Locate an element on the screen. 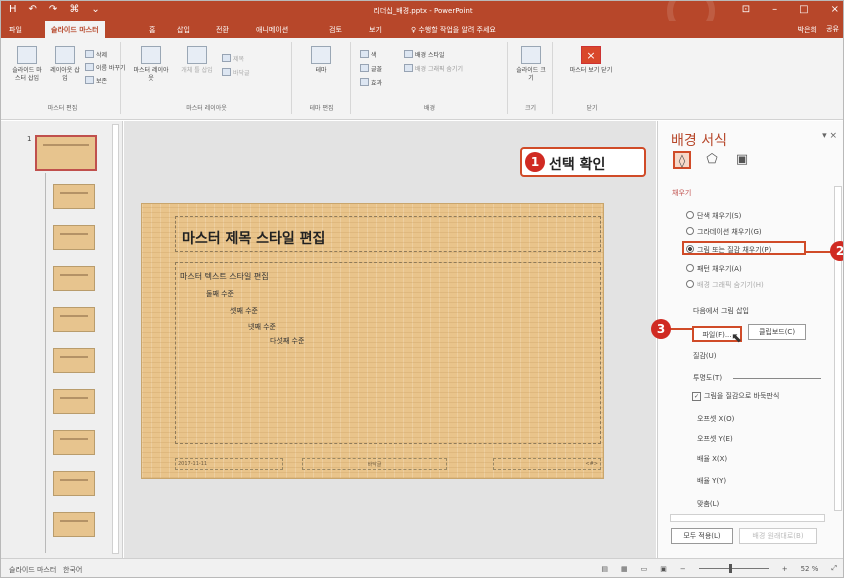 Image resolution: width=844 pixels, height=578 pixels. date-placeholder: 2017-11-11 is located at coordinates (229, 464).